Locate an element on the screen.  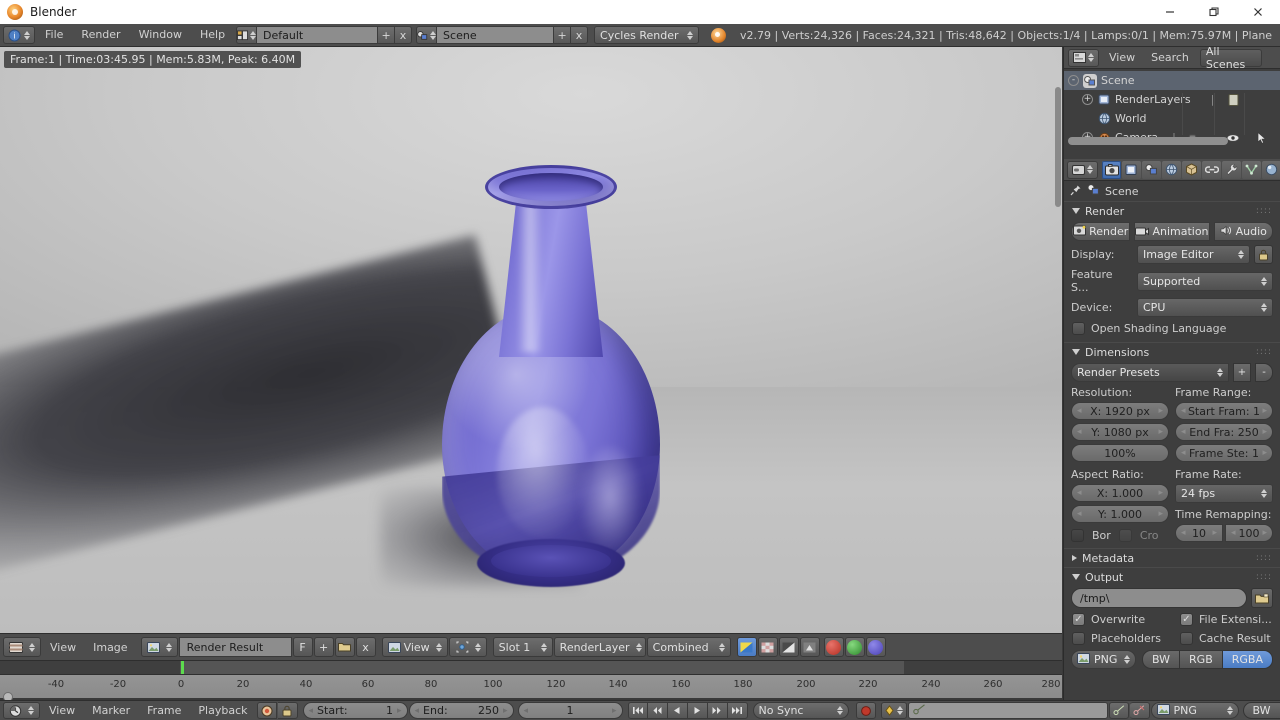
color-mode-bw: BW is located at coordinates (1161, 659).